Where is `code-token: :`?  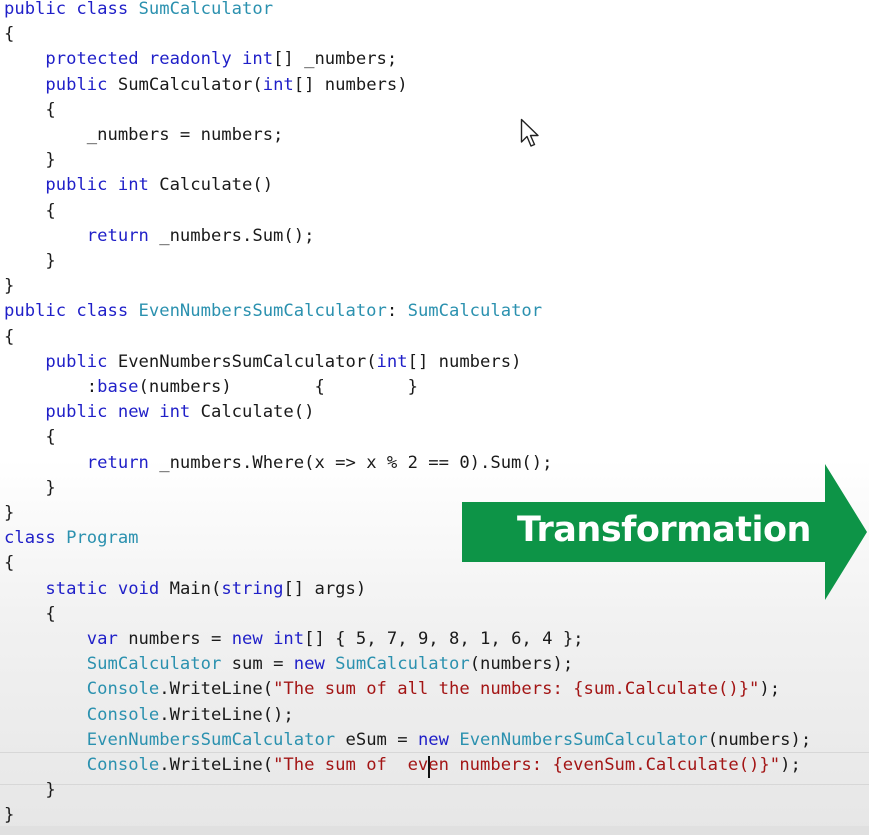 code-token: : is located at coordinates (397, 311).